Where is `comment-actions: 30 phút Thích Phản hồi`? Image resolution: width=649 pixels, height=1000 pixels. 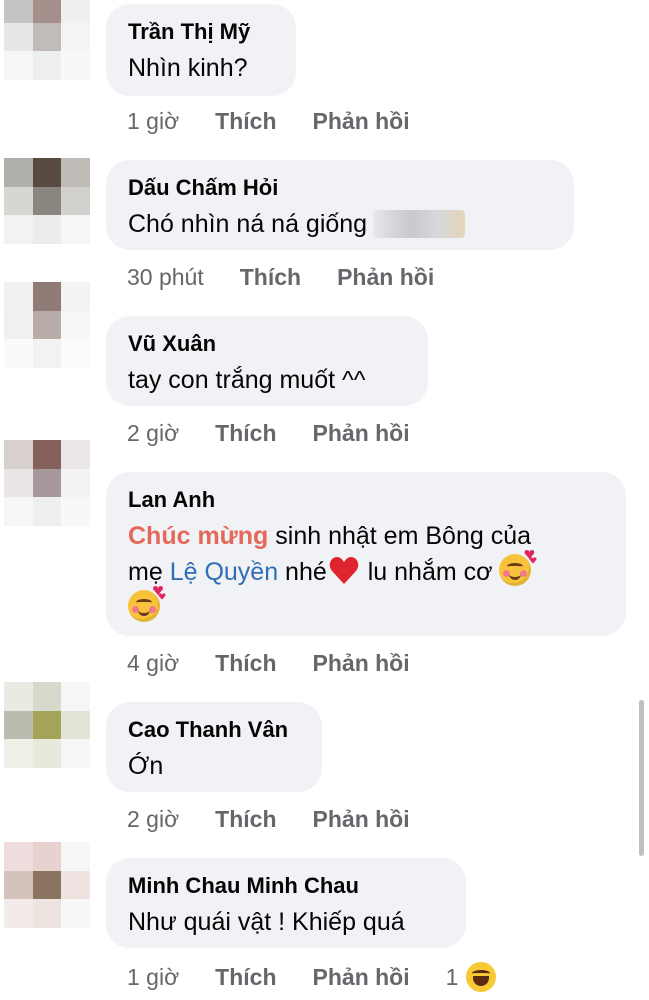
comment-actions: 30 phút Thích Phản hồi is located at coordinates (298, 277).